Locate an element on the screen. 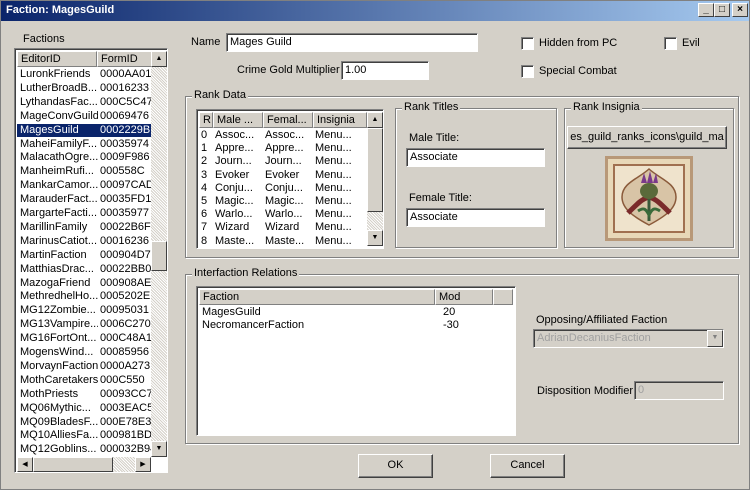  evil-checkbox is located at coordinates (670, 43).